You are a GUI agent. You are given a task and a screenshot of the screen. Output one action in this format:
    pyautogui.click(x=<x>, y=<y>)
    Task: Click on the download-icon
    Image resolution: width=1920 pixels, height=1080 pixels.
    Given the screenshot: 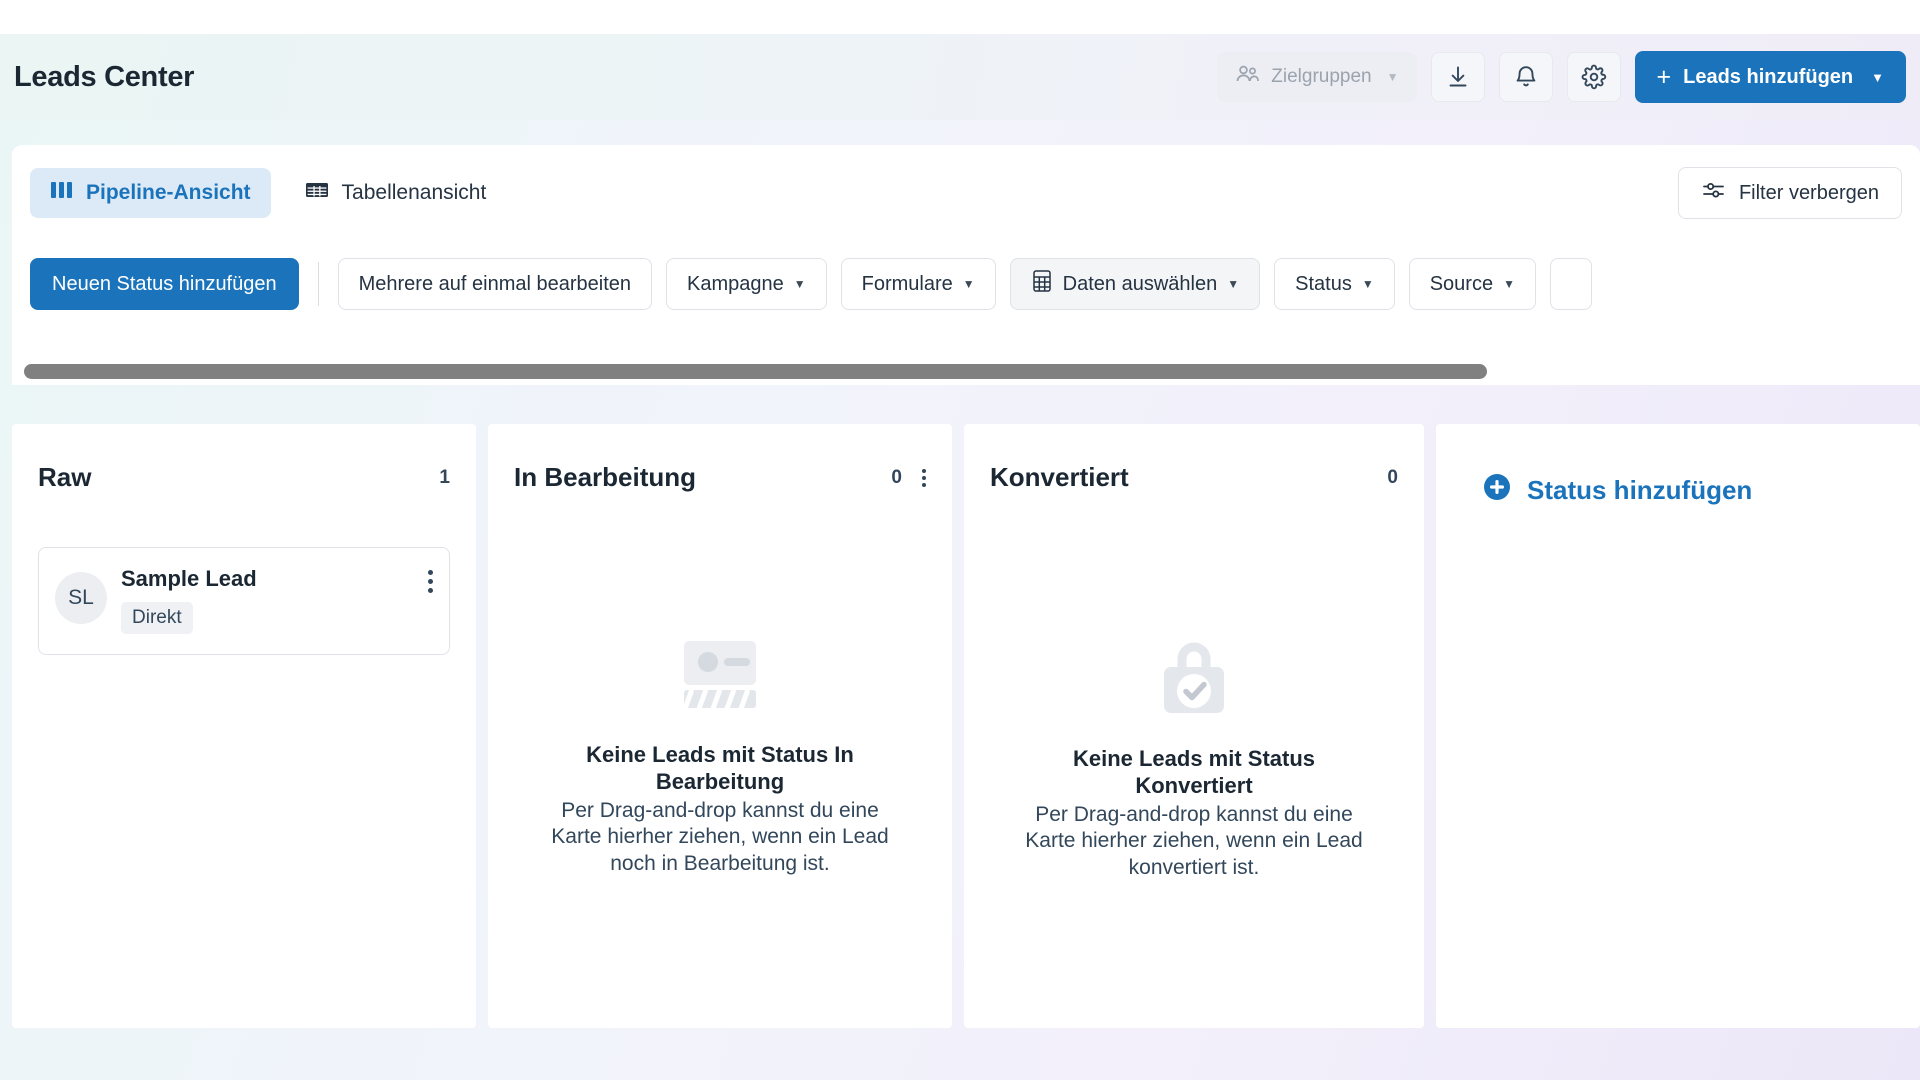 What is the action you would take?
    pyautogui.click(x=1458, y=77)
    